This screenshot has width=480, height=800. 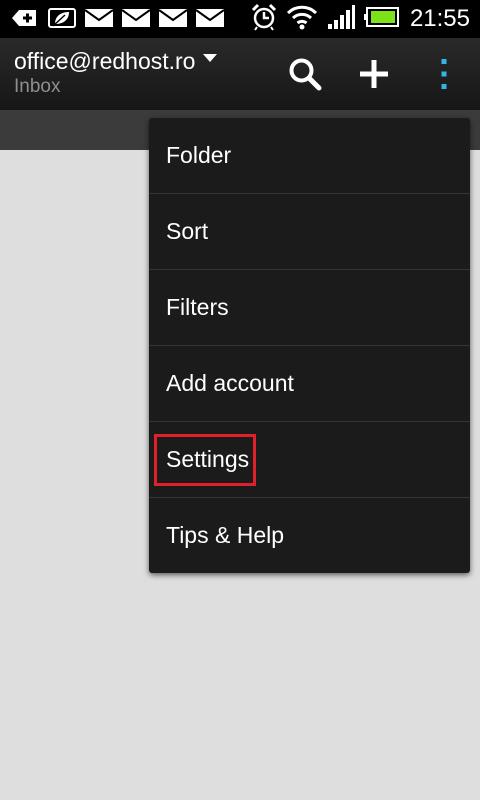 What do you see at coordinates (62, 18) in the screenshot?
I see `leaf-icon` at bounding box center [62, 18].